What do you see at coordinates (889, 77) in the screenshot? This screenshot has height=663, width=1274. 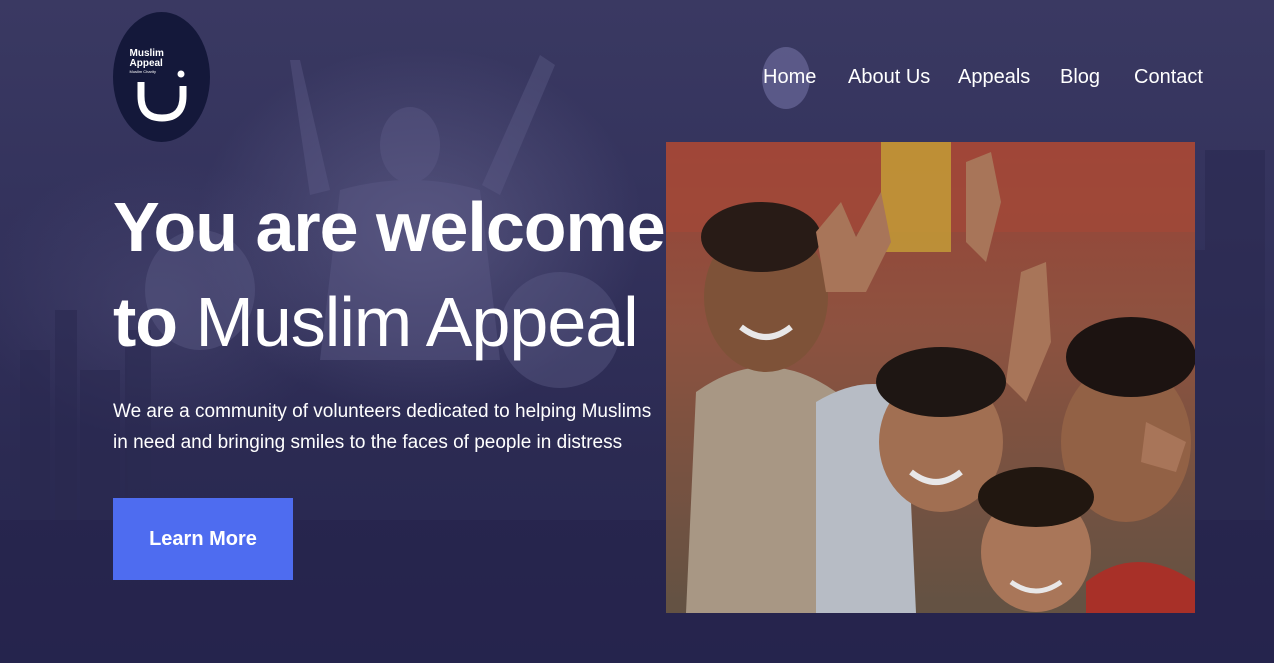 I see `nav-about-us: About Us` at bounding box center [889, 77].